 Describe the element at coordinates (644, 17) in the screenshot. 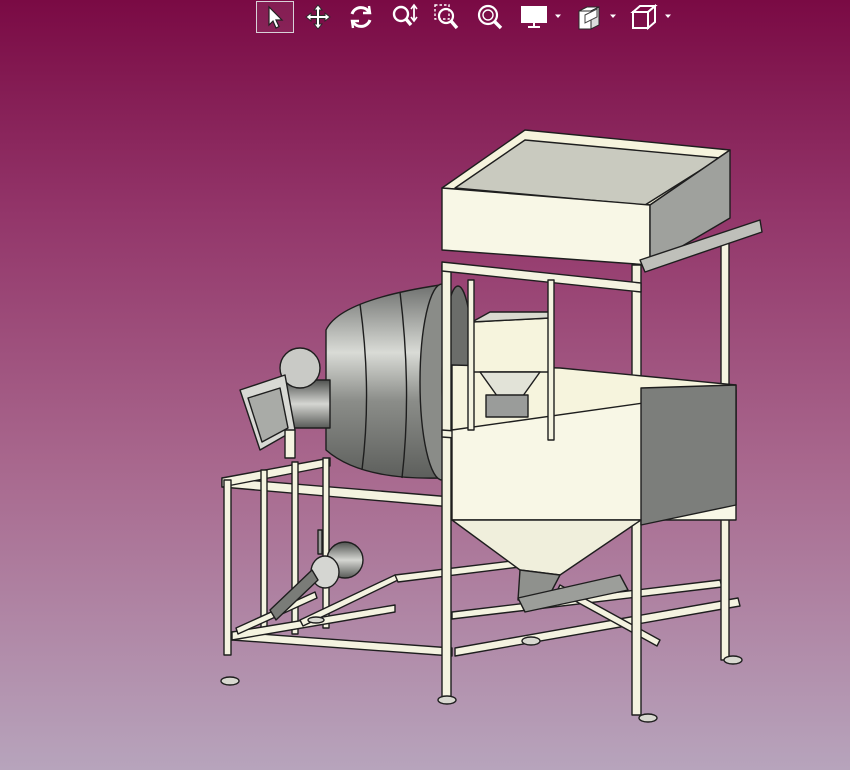

I see `view-cube-icon` at that location.